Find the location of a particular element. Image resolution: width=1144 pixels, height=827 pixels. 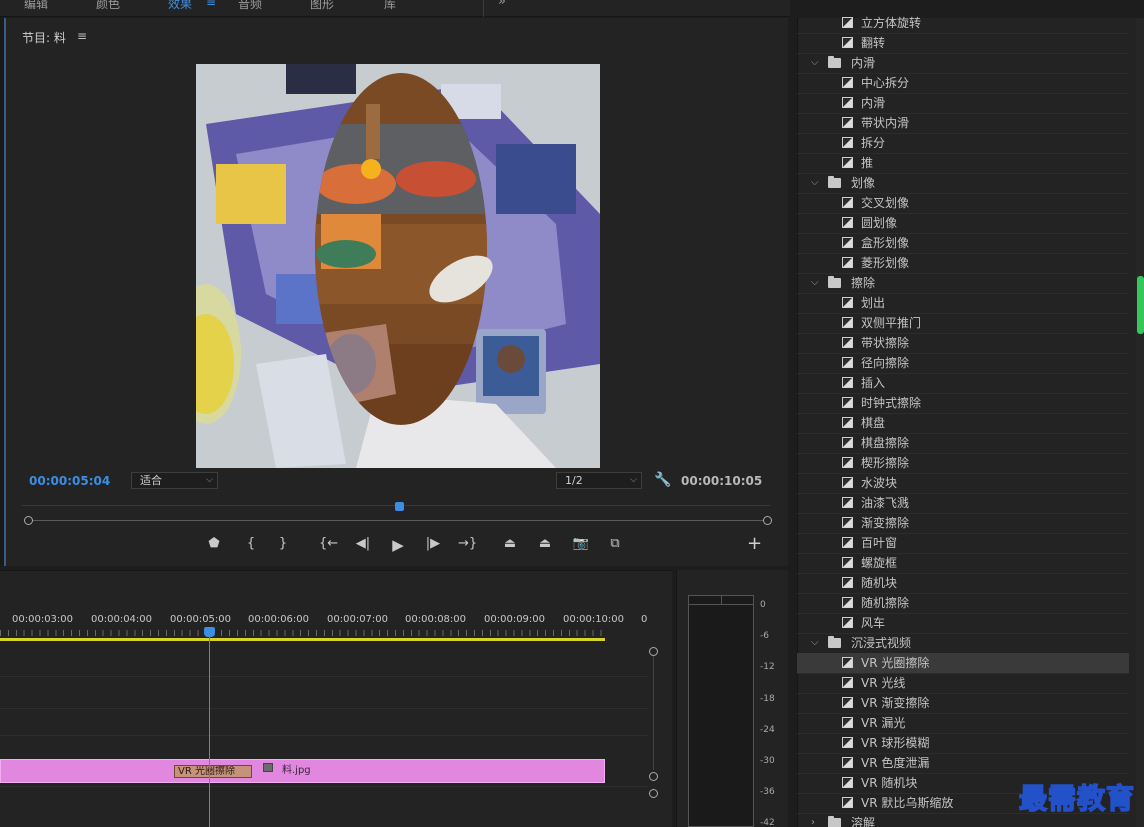

effects-item: 双侧平推门 is located at coordinates (963, 323).